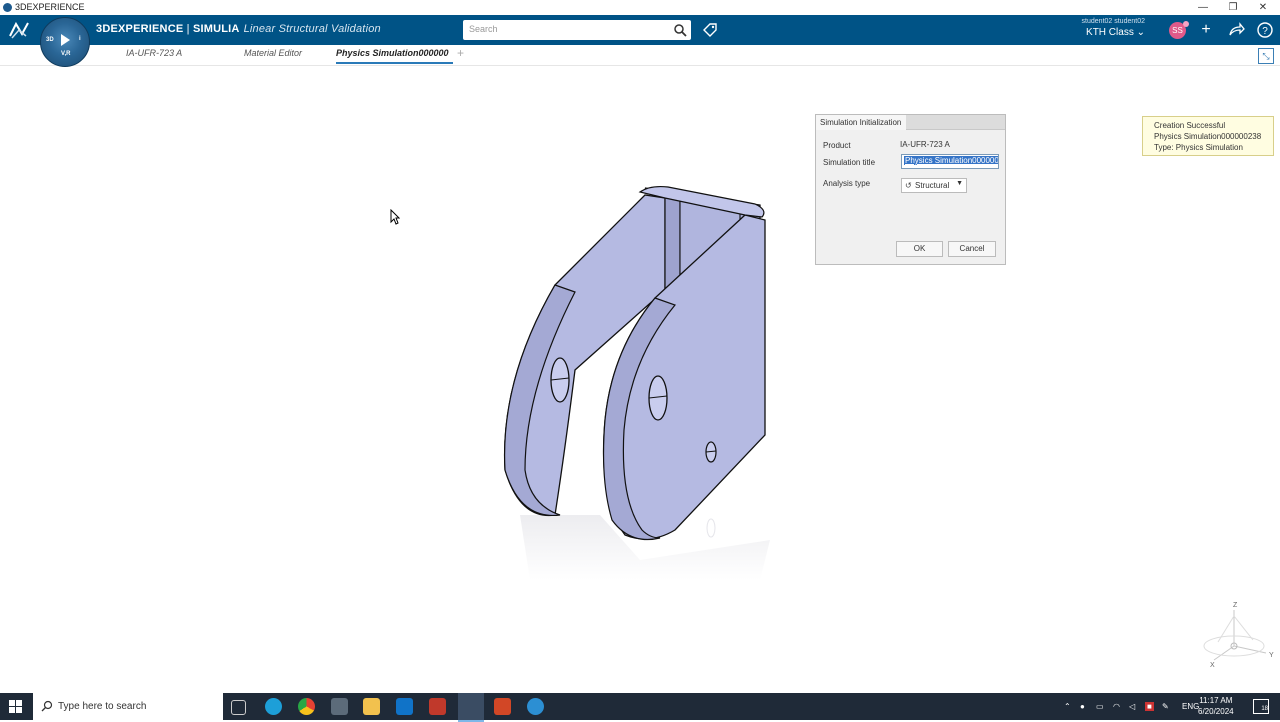 The height and width of the screenshot is (722, 1280). What do you see at coordinates (849, 162) in the screenshot?
I see `simulation-title-label: Simulation title` at bounding box center [849, 162].